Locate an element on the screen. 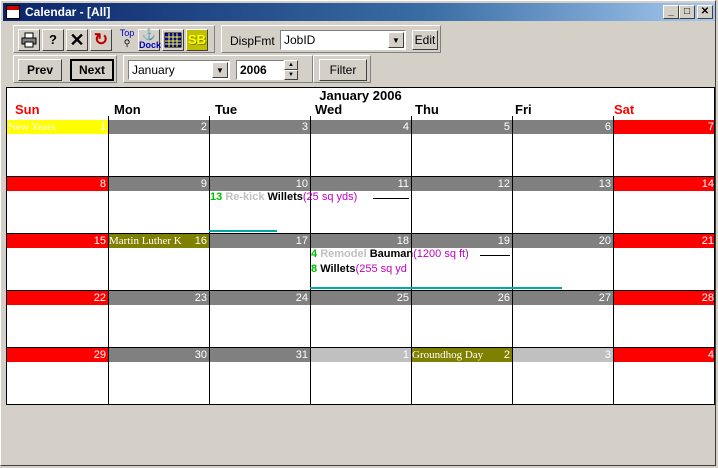 The image size is (718, 468). day-header-6: 6 is located at coordinates (562, 127).